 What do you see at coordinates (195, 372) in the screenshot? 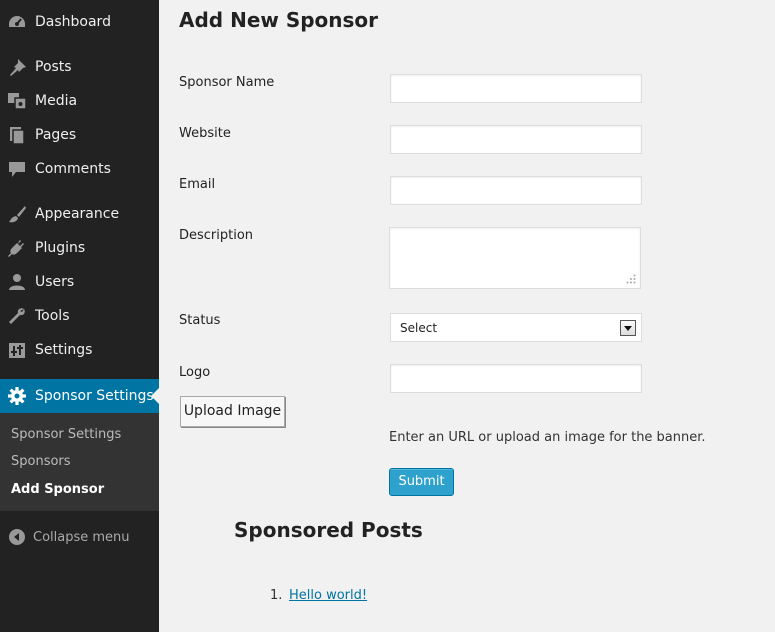
I see `logo-label: Logo` at bounding box center [195, 372].